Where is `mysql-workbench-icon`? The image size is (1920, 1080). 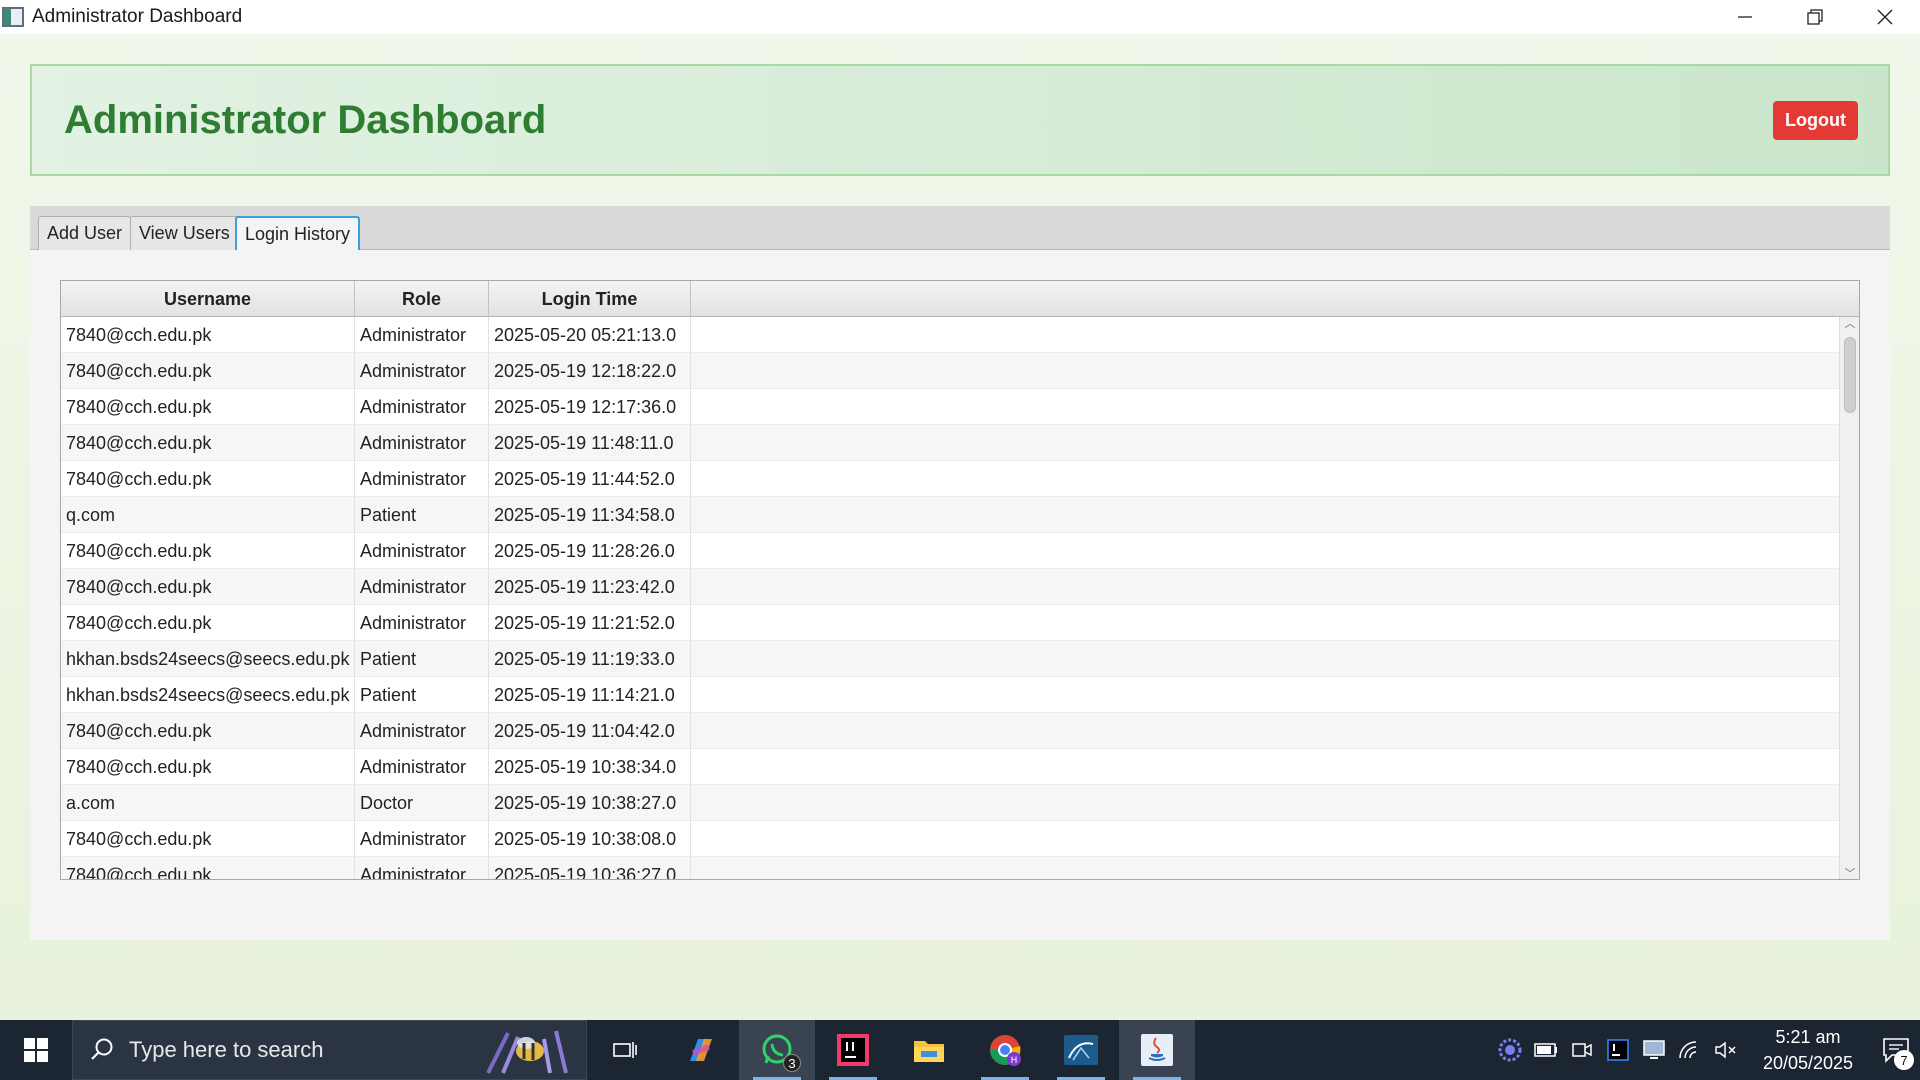
mysql-workbench-icon is located at coordinates (1081, 1050).